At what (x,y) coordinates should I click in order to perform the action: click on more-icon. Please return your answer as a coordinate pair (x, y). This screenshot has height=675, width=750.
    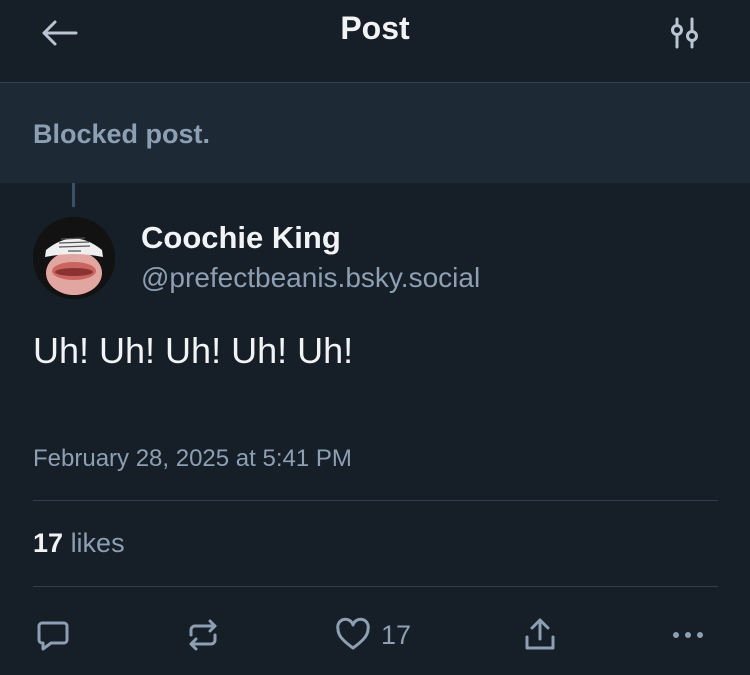
    Looking at the image, I should click on (688, 635).